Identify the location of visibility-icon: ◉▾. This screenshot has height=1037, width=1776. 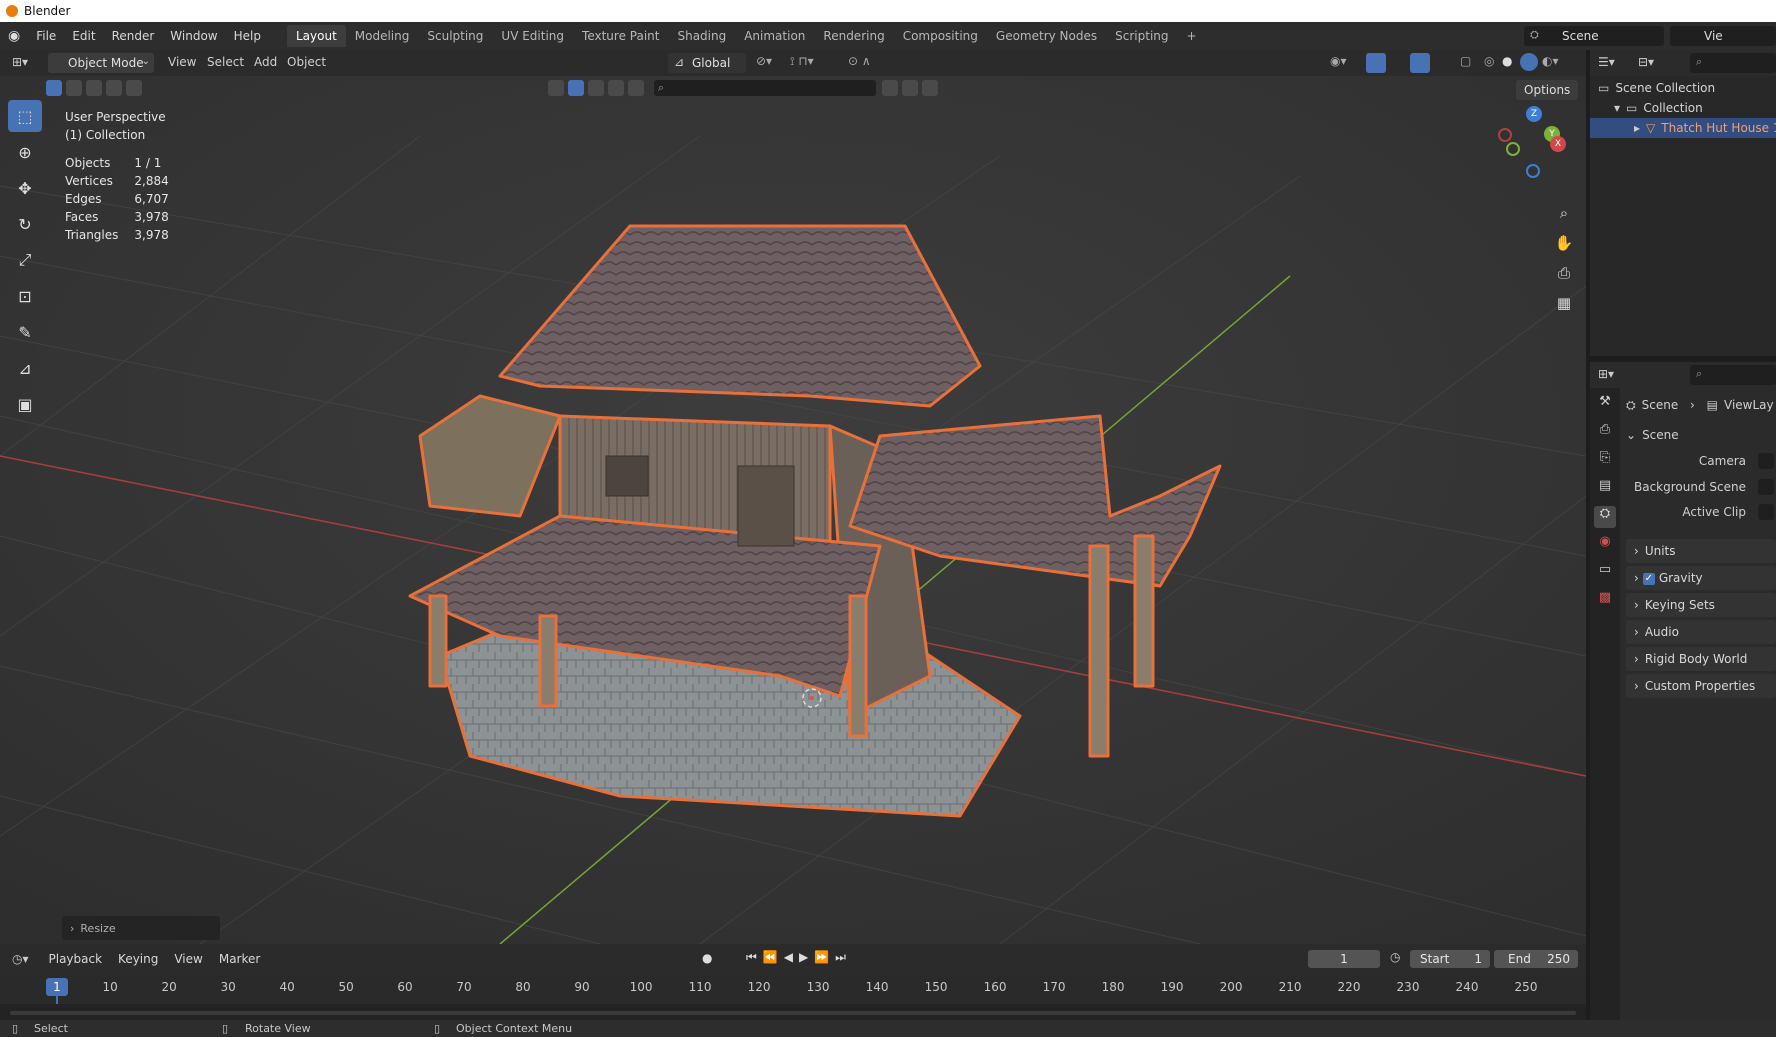
(1338, 61).